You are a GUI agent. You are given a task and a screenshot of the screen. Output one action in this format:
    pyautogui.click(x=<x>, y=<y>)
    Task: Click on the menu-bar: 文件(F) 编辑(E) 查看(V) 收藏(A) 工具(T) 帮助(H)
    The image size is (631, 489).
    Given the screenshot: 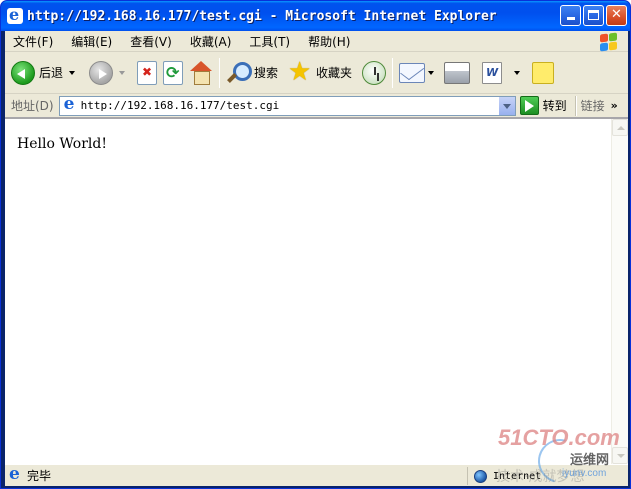 What is the action you would take?
    pyautogui.click(x=316, y=41)
    